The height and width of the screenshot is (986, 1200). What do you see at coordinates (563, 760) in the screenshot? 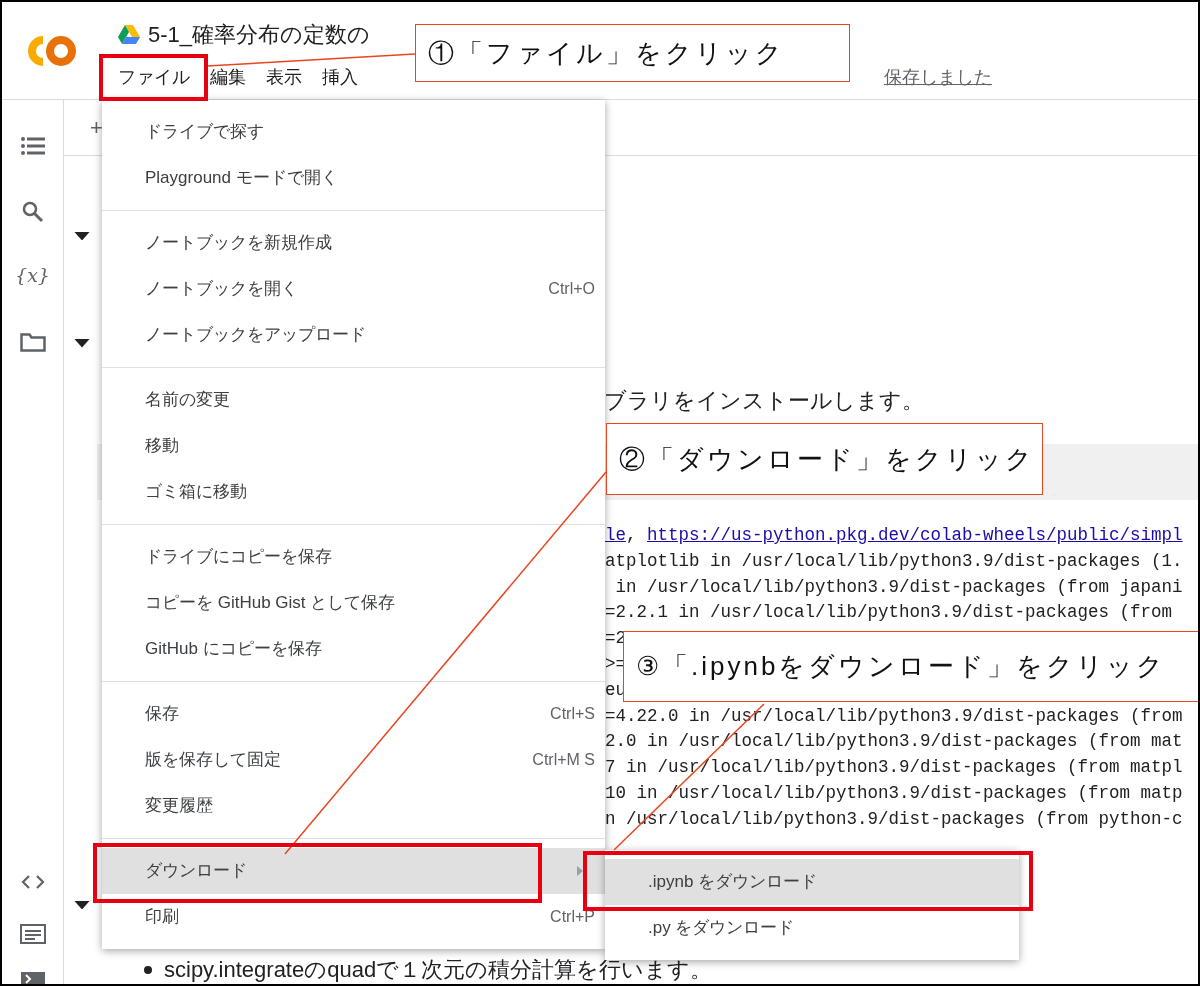
I see `shortcut-text: Ctrl+M S` at bounding box center [563, 760].